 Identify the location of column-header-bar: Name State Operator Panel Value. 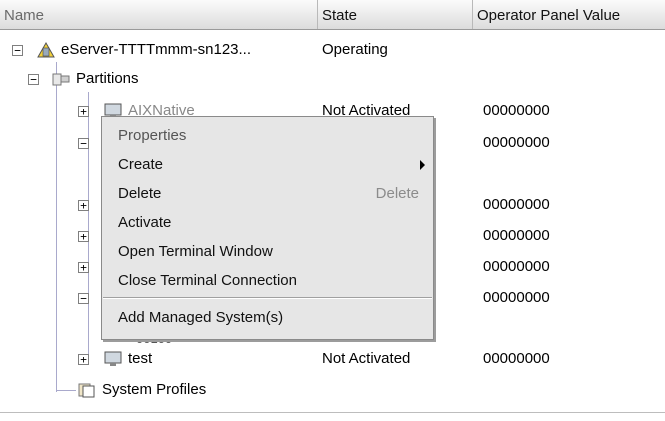
(332, 15).